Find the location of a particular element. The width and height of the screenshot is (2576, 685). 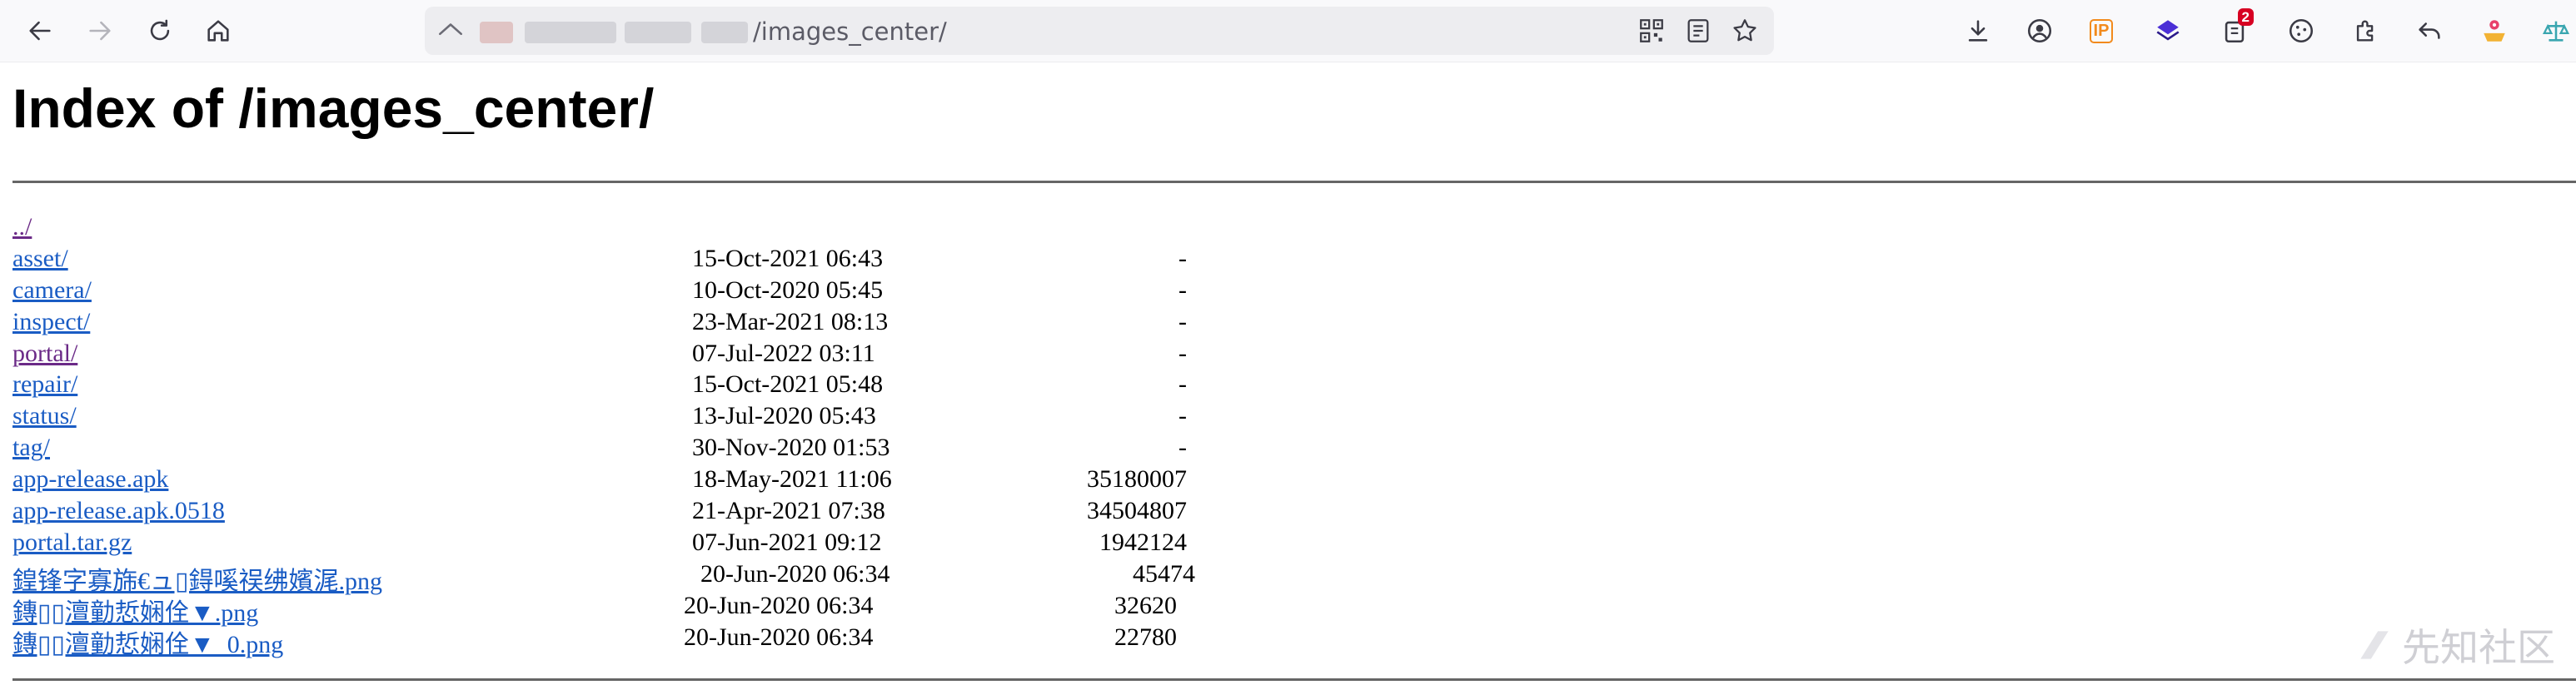

entry-name-link: repair/ is located at coordinates (44, 384).